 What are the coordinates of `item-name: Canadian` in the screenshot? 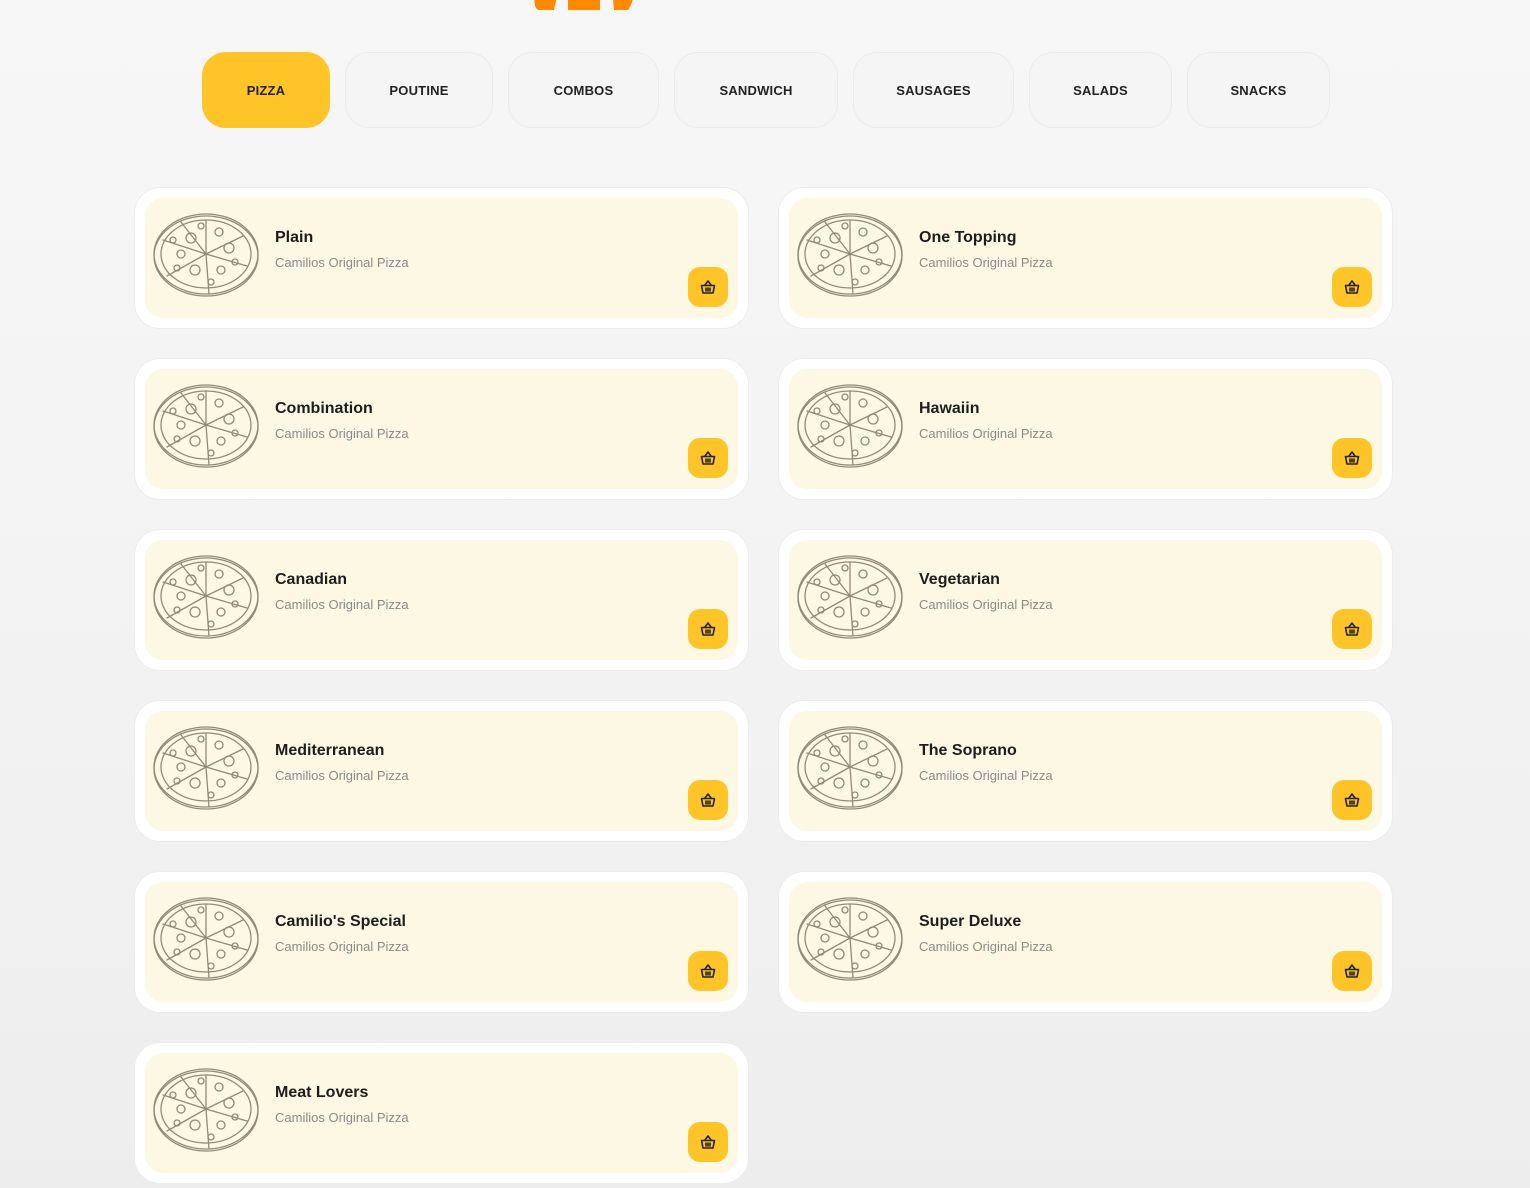 It's located at (311, 579).